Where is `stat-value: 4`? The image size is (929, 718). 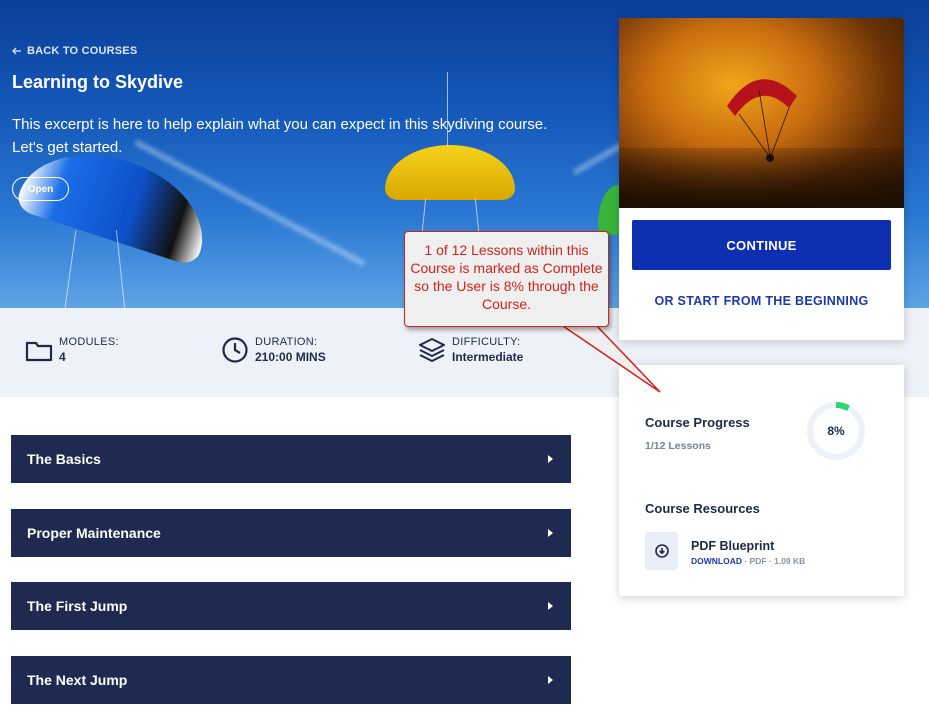 stat-value: 4 is located at coordinates (62, 357).